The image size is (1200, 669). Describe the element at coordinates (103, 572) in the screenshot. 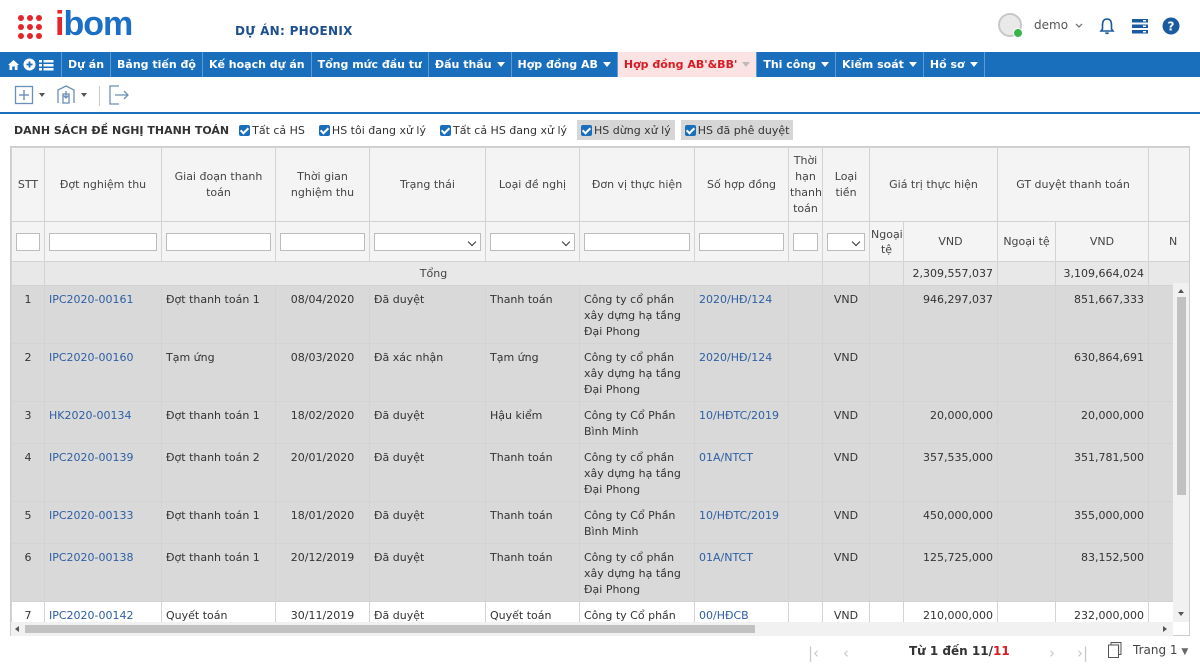

I see `row-link: IPC2020-00138` at that location.